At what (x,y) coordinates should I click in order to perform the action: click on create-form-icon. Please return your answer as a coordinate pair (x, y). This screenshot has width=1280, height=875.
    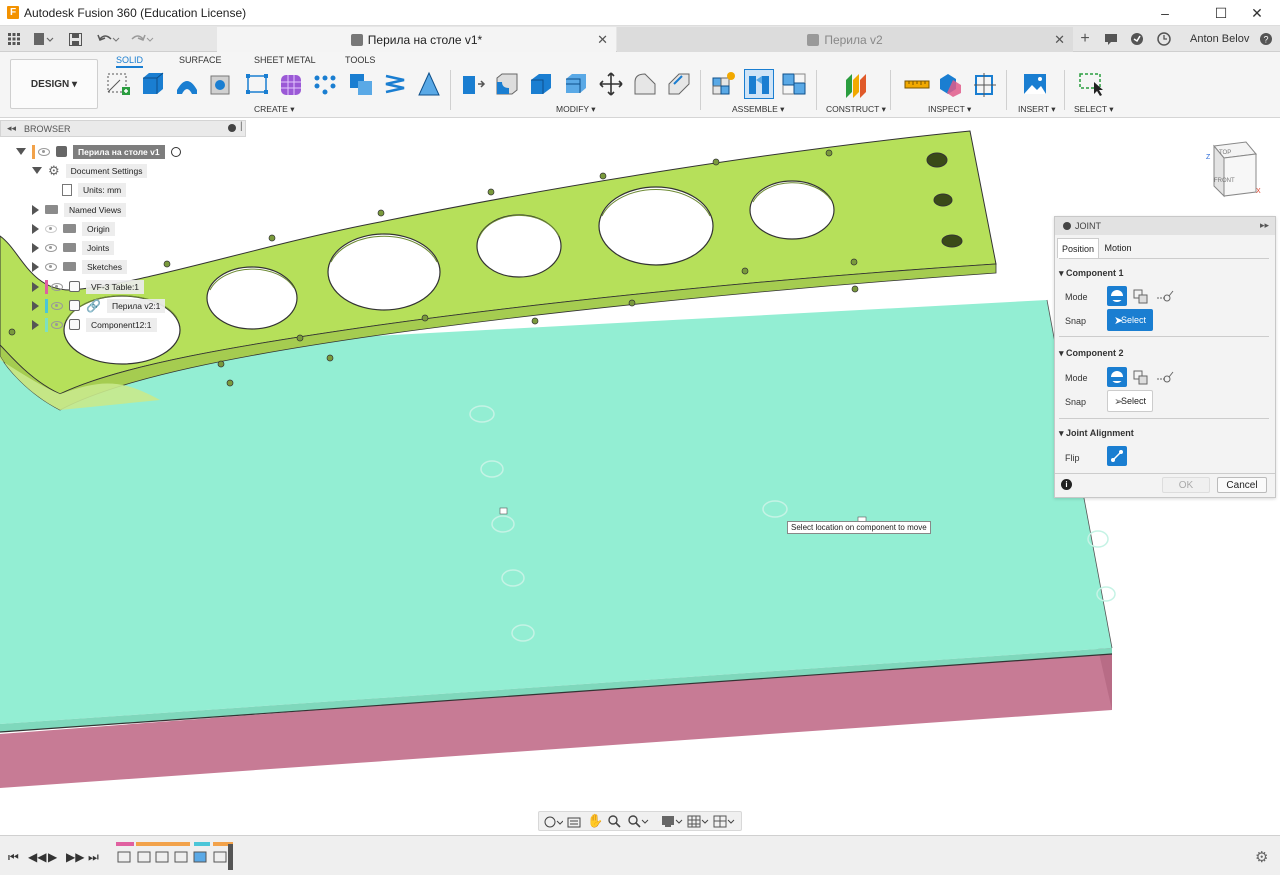
    Looking at the image, I should click on (291, 84).